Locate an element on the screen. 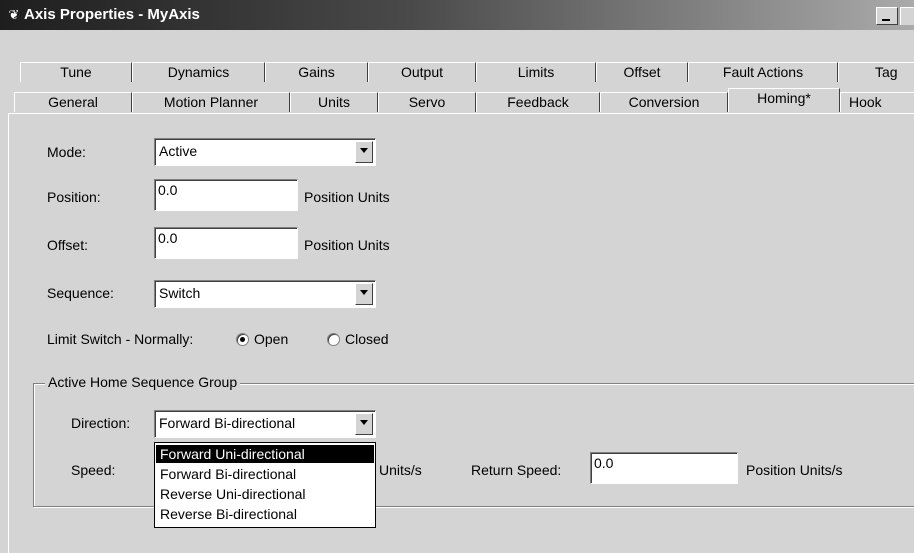  group-title: Active Home Sequence Group is located at coordinates (143, 382).